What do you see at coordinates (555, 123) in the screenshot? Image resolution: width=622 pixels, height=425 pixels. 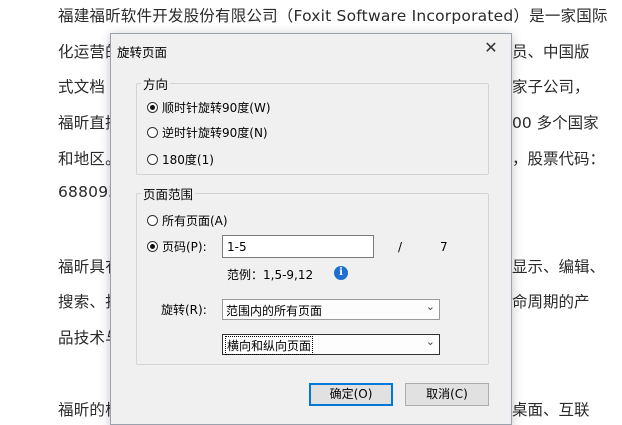 I see `document-fragment: 00 多个国家` at bounding box center [555, 123].